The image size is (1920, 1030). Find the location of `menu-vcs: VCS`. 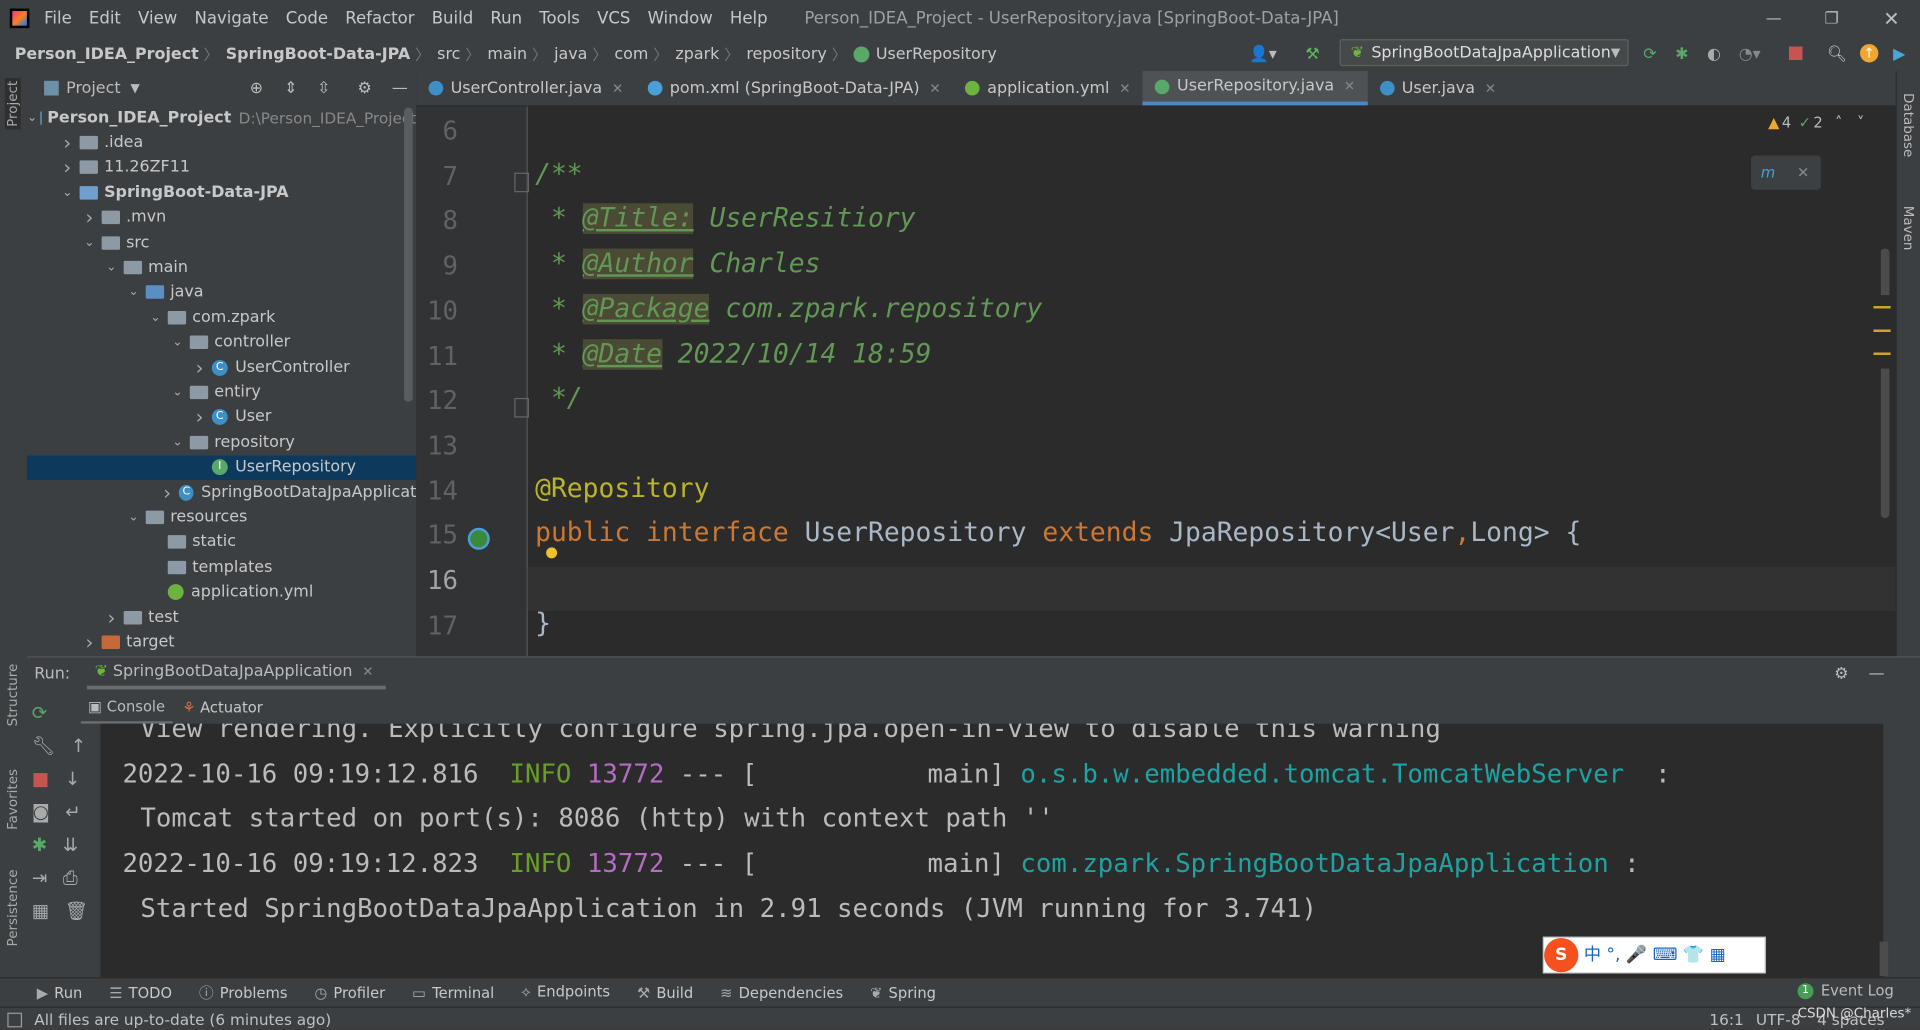

menu-vcs: VCS is located at coordinates (613, 19).